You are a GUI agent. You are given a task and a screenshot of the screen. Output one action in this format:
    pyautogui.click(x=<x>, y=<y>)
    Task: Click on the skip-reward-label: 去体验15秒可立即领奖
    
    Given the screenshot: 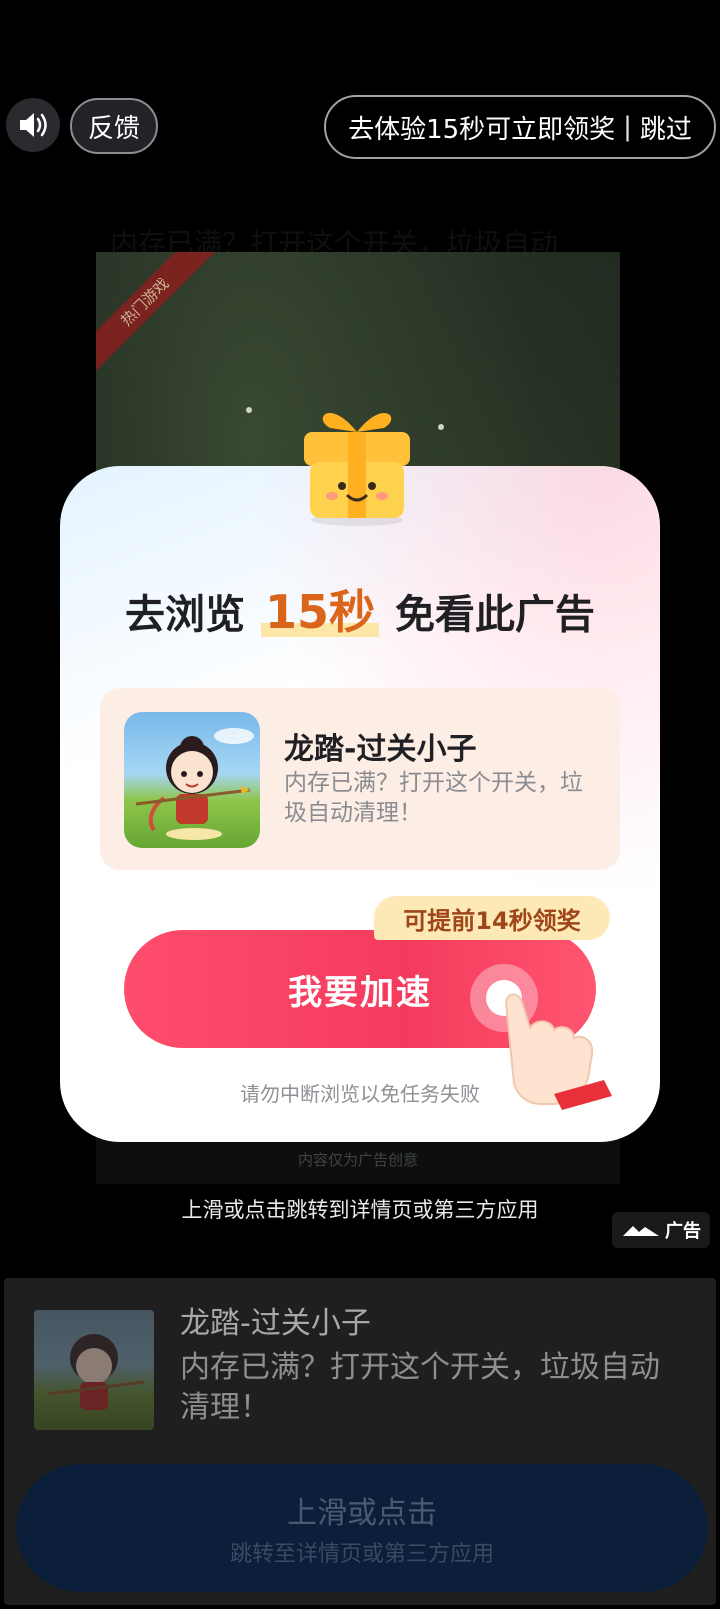 What is the action you would take?
    pyautogui.click(x=482, y=129)
    